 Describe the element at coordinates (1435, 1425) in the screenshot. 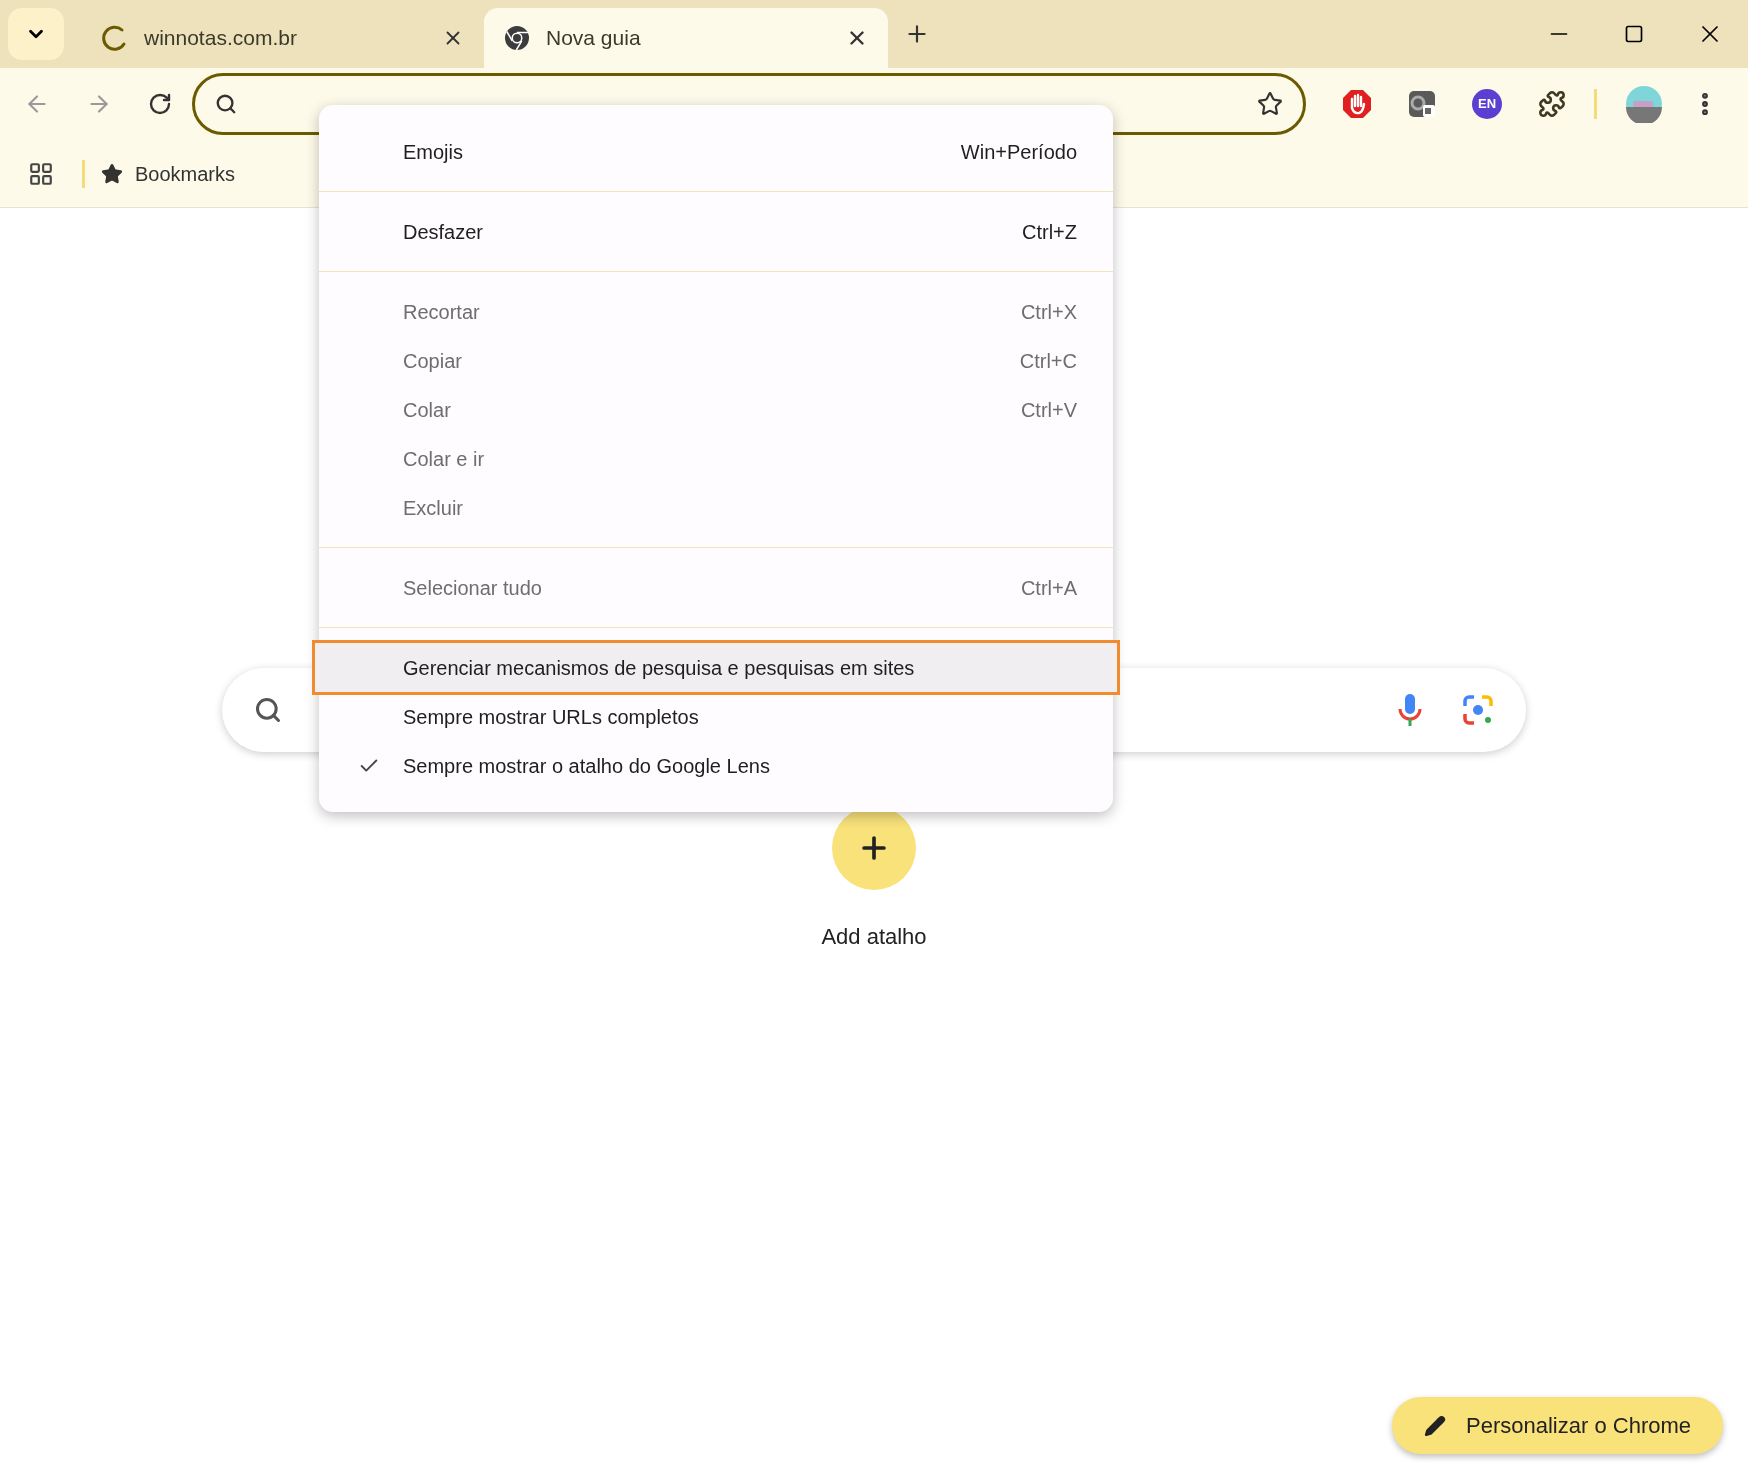

I see `pencil-icon` at that location.